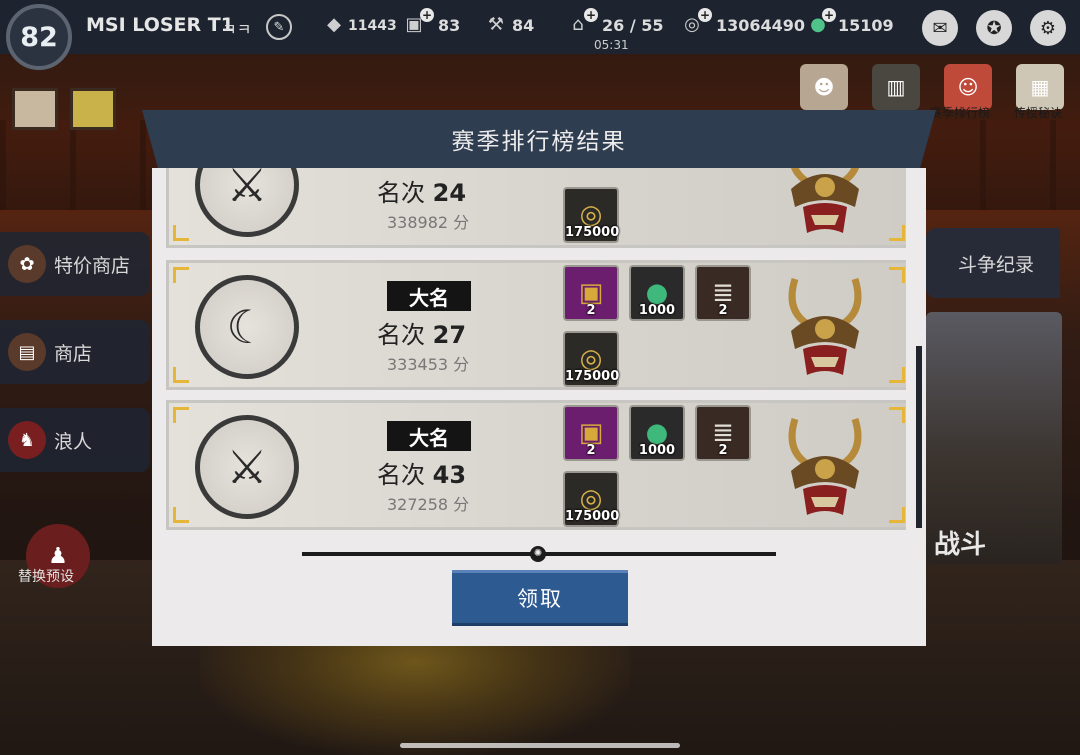  I want to click on daruma-icon: ☻, so click(824, 87).